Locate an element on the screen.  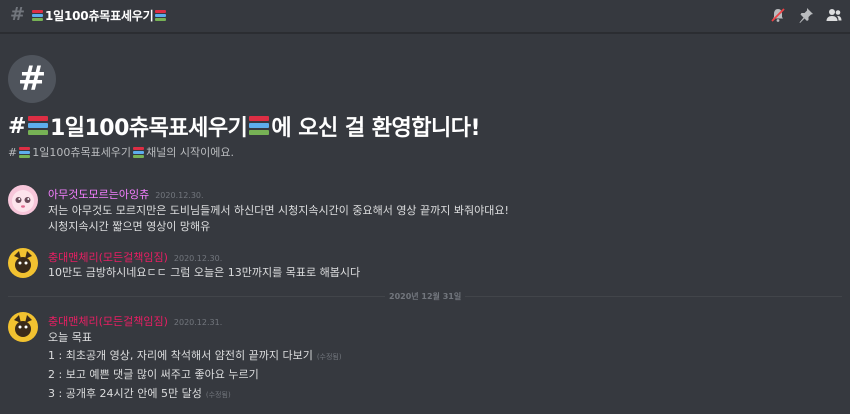
message-timestamp: 2020.12.31. is located at coordinates (198, 322).